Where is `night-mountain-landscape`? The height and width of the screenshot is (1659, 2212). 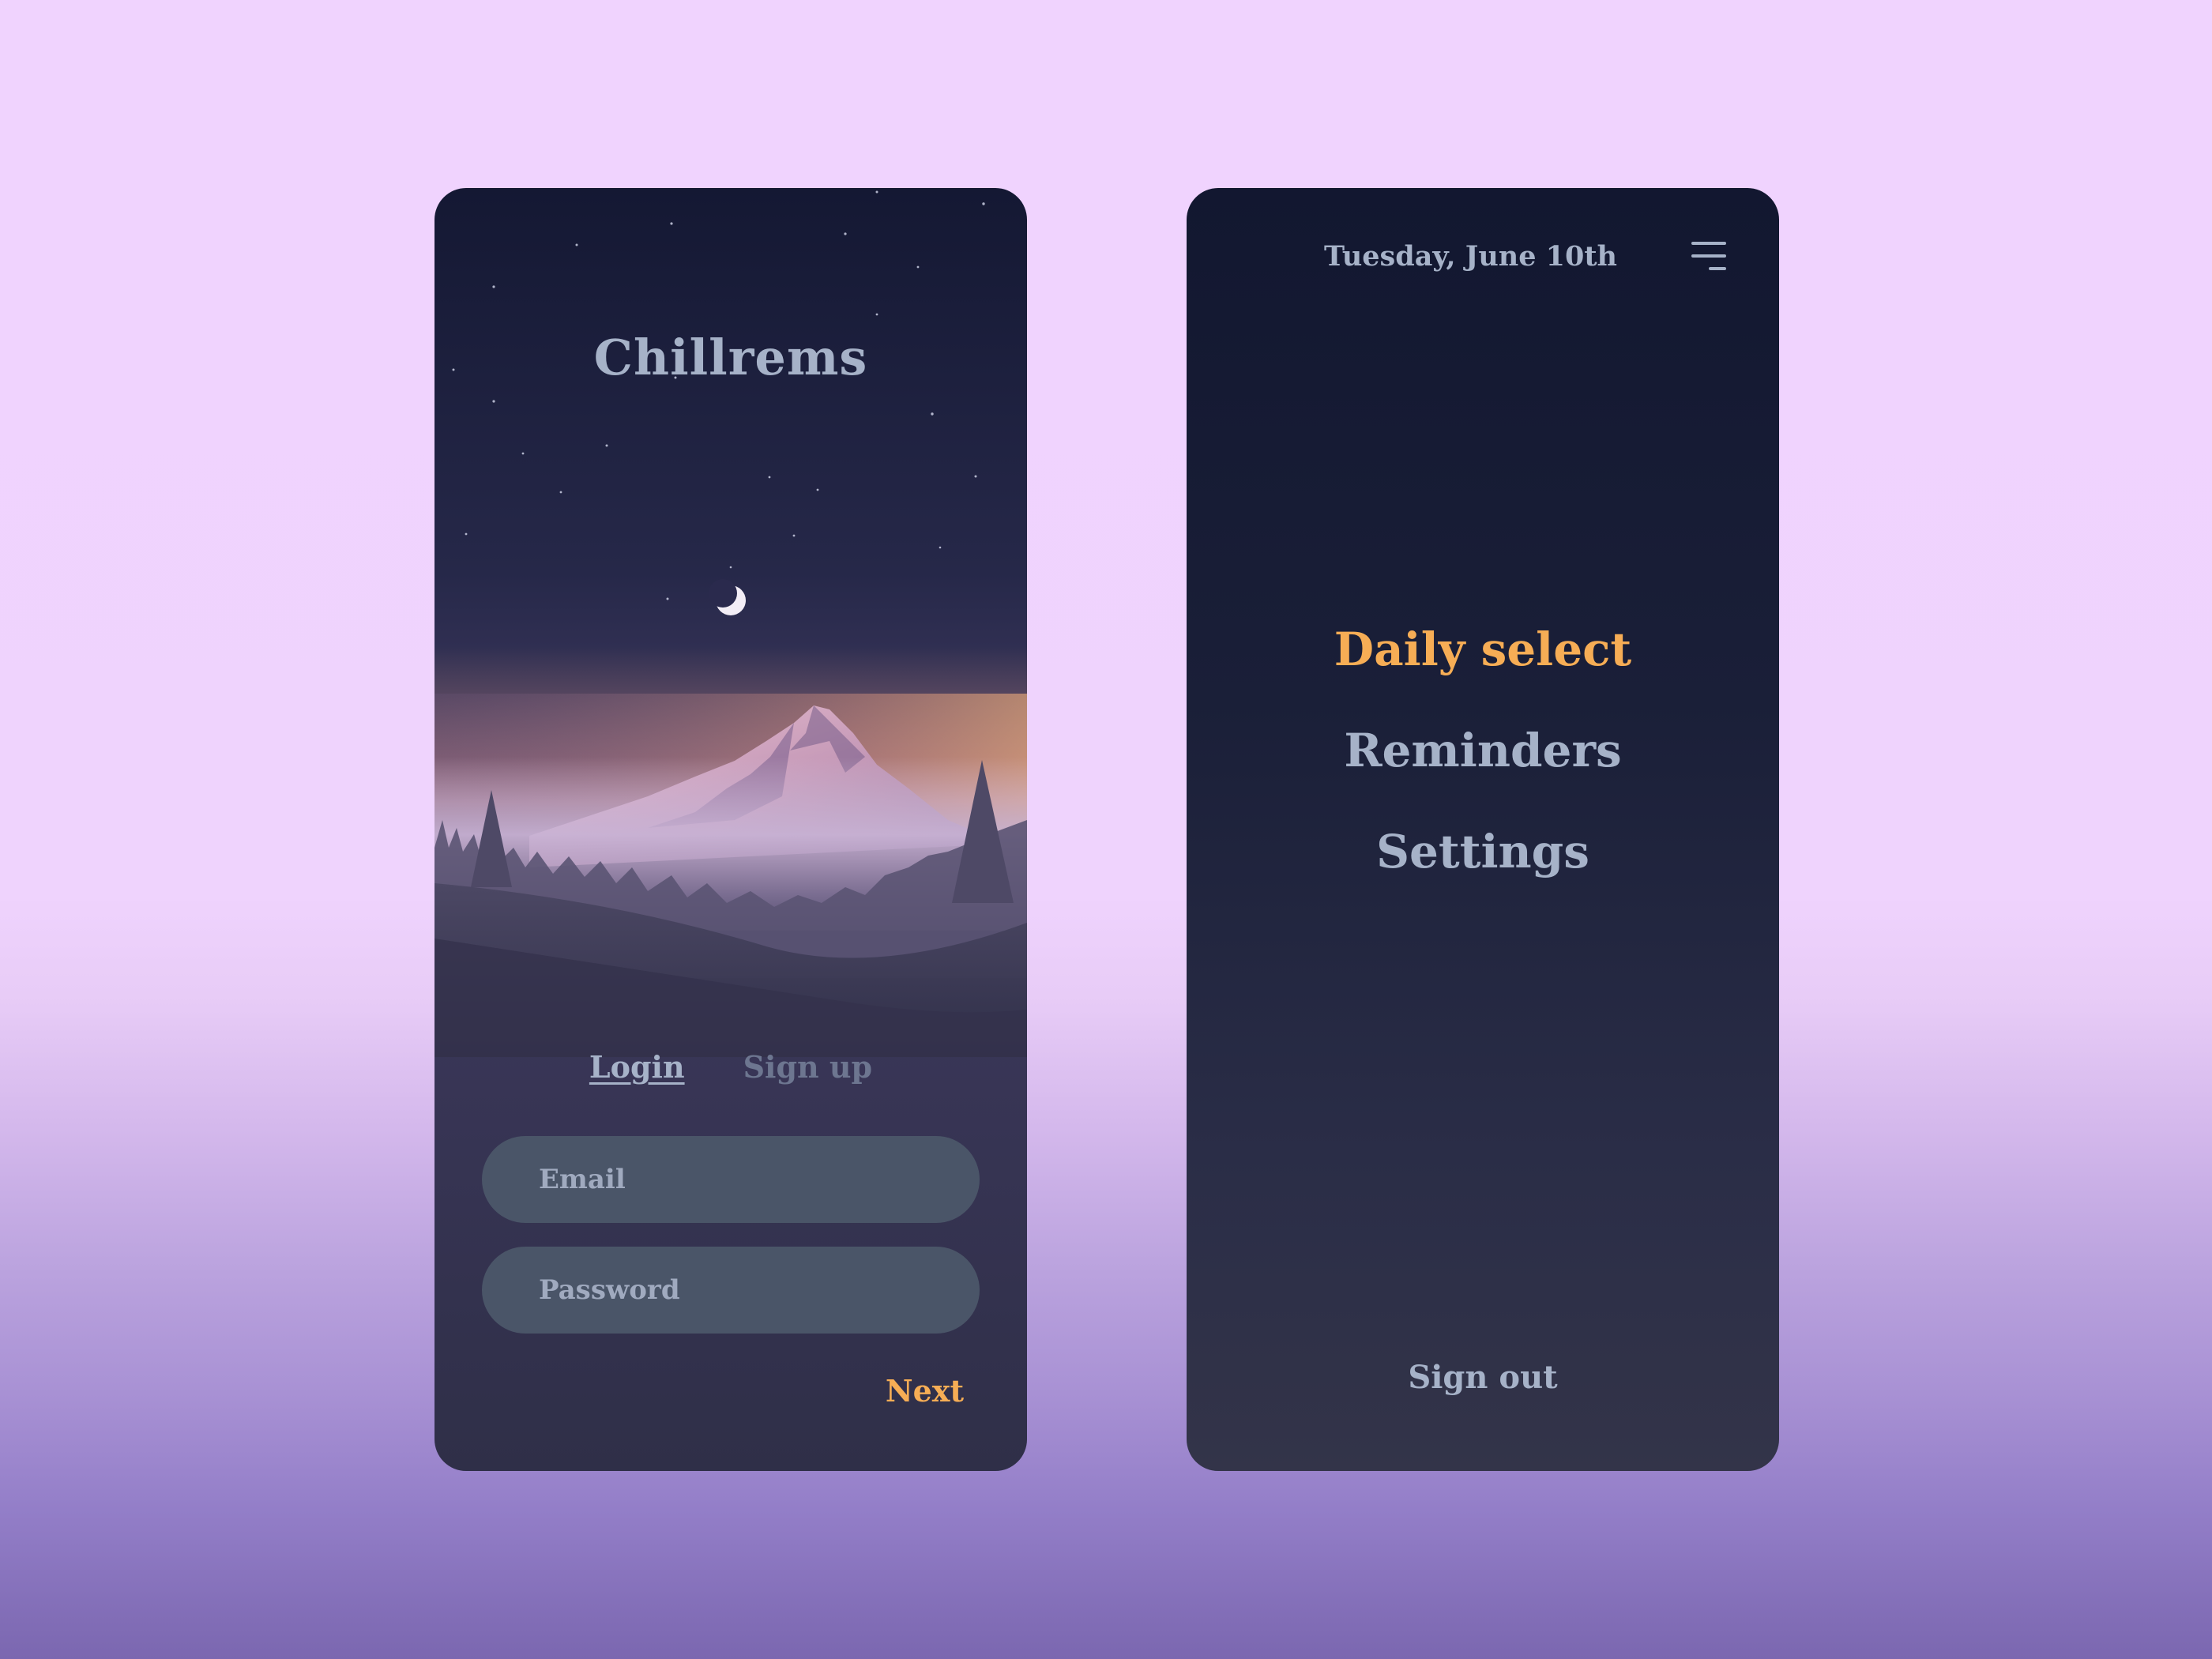
night-mountain-landscape is located at coordinates (730, 623).